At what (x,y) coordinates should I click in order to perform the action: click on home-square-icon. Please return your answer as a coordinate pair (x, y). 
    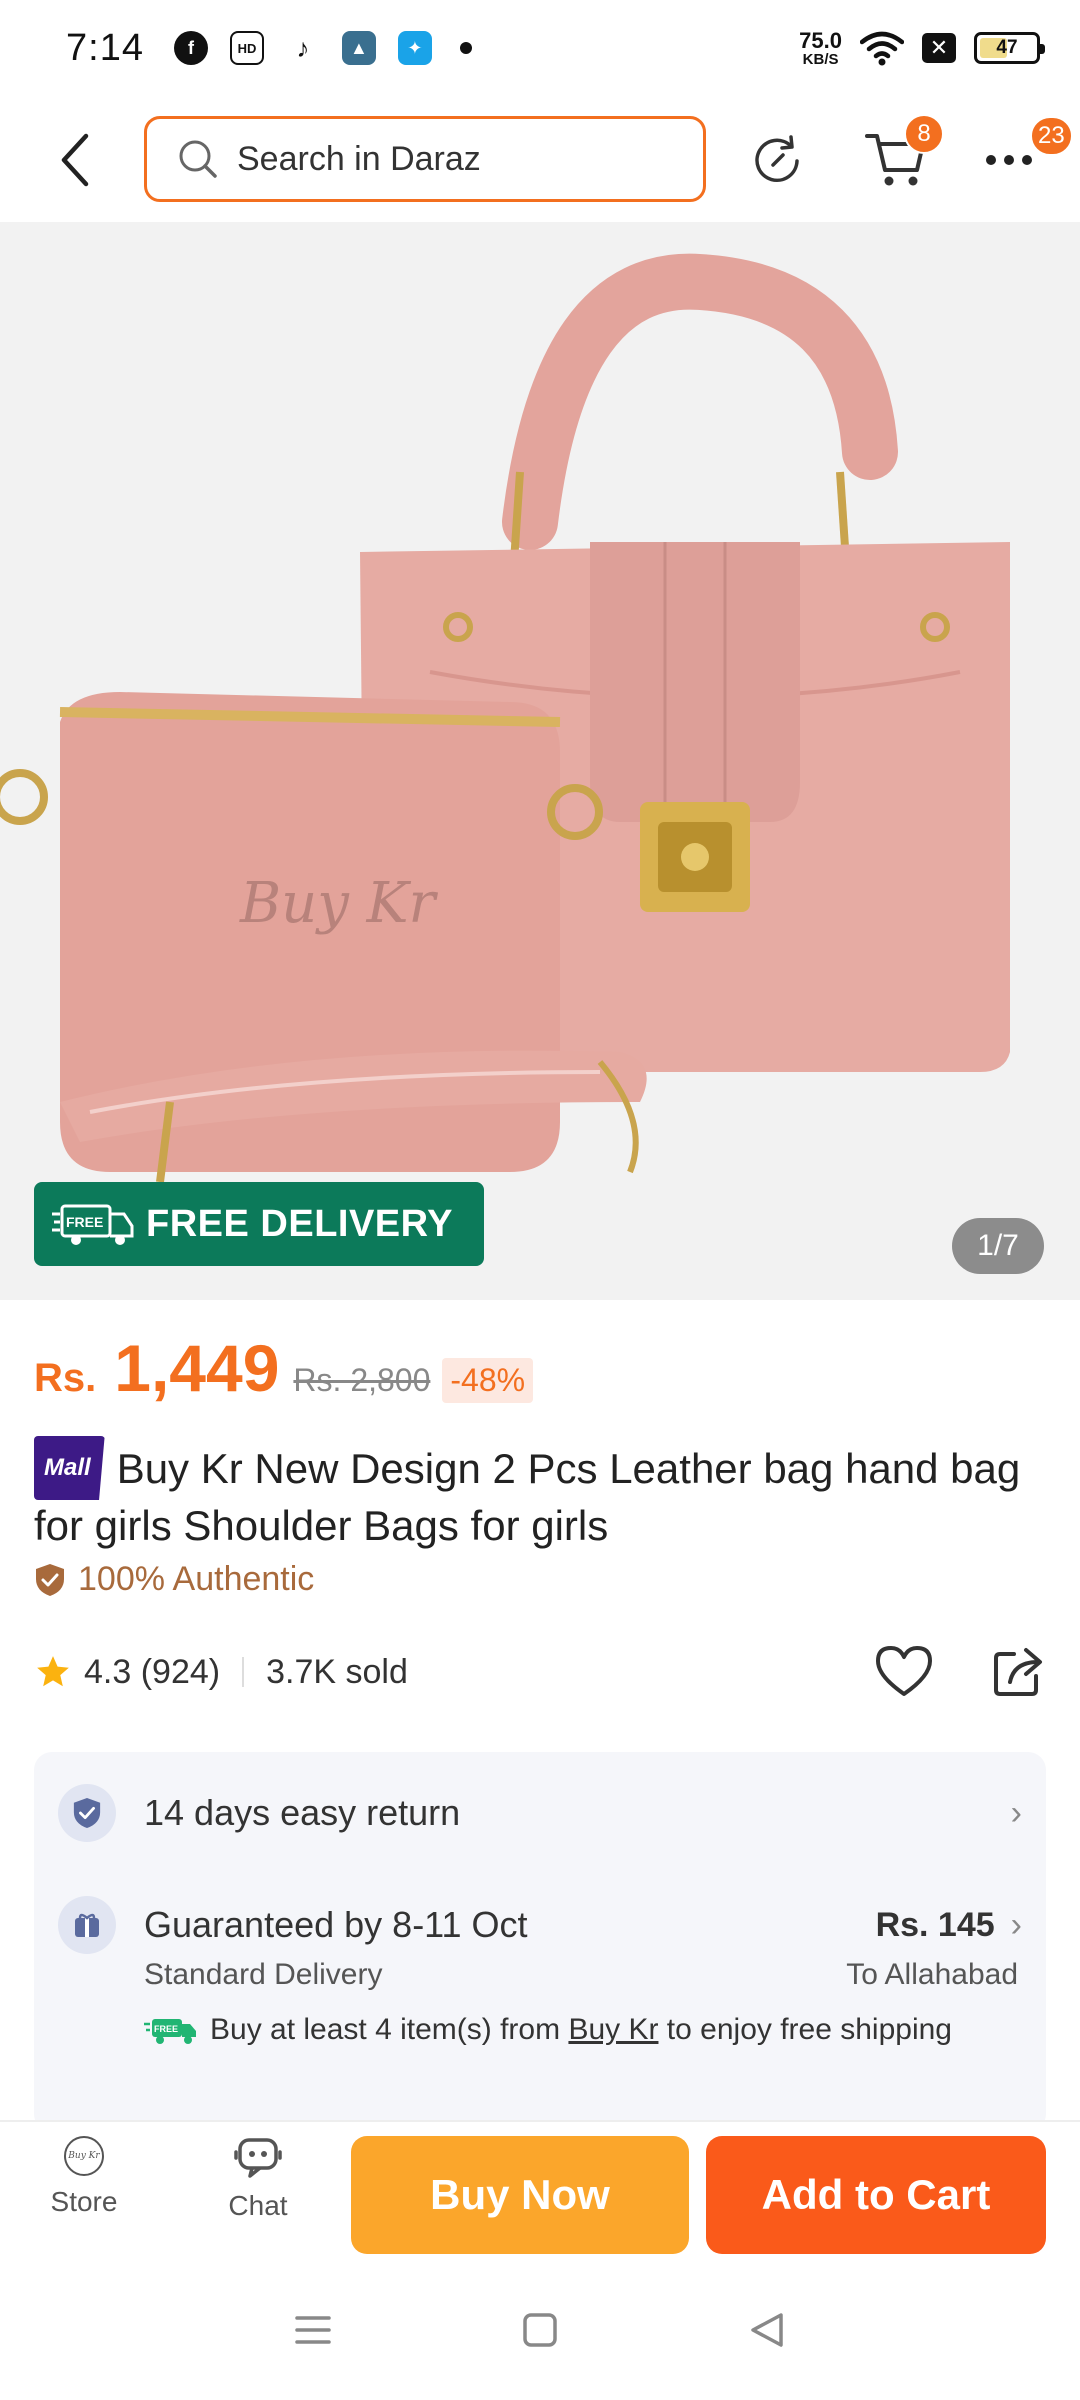
    Looking at the image, I should click on (540, 2330).